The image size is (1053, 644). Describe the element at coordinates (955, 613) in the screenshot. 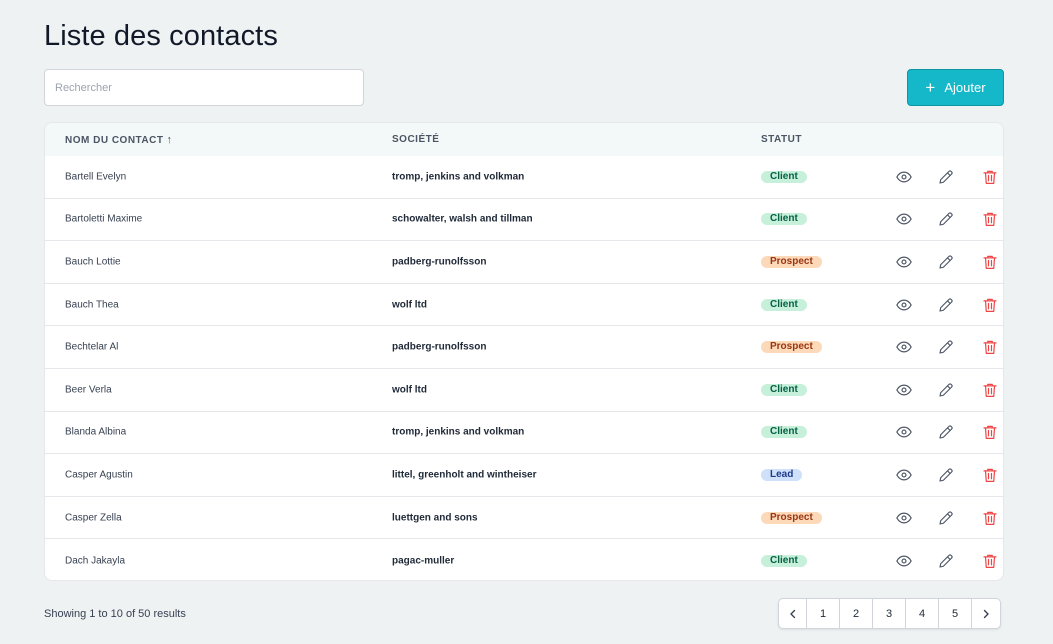

I see `page-button-5: 5` at that location.